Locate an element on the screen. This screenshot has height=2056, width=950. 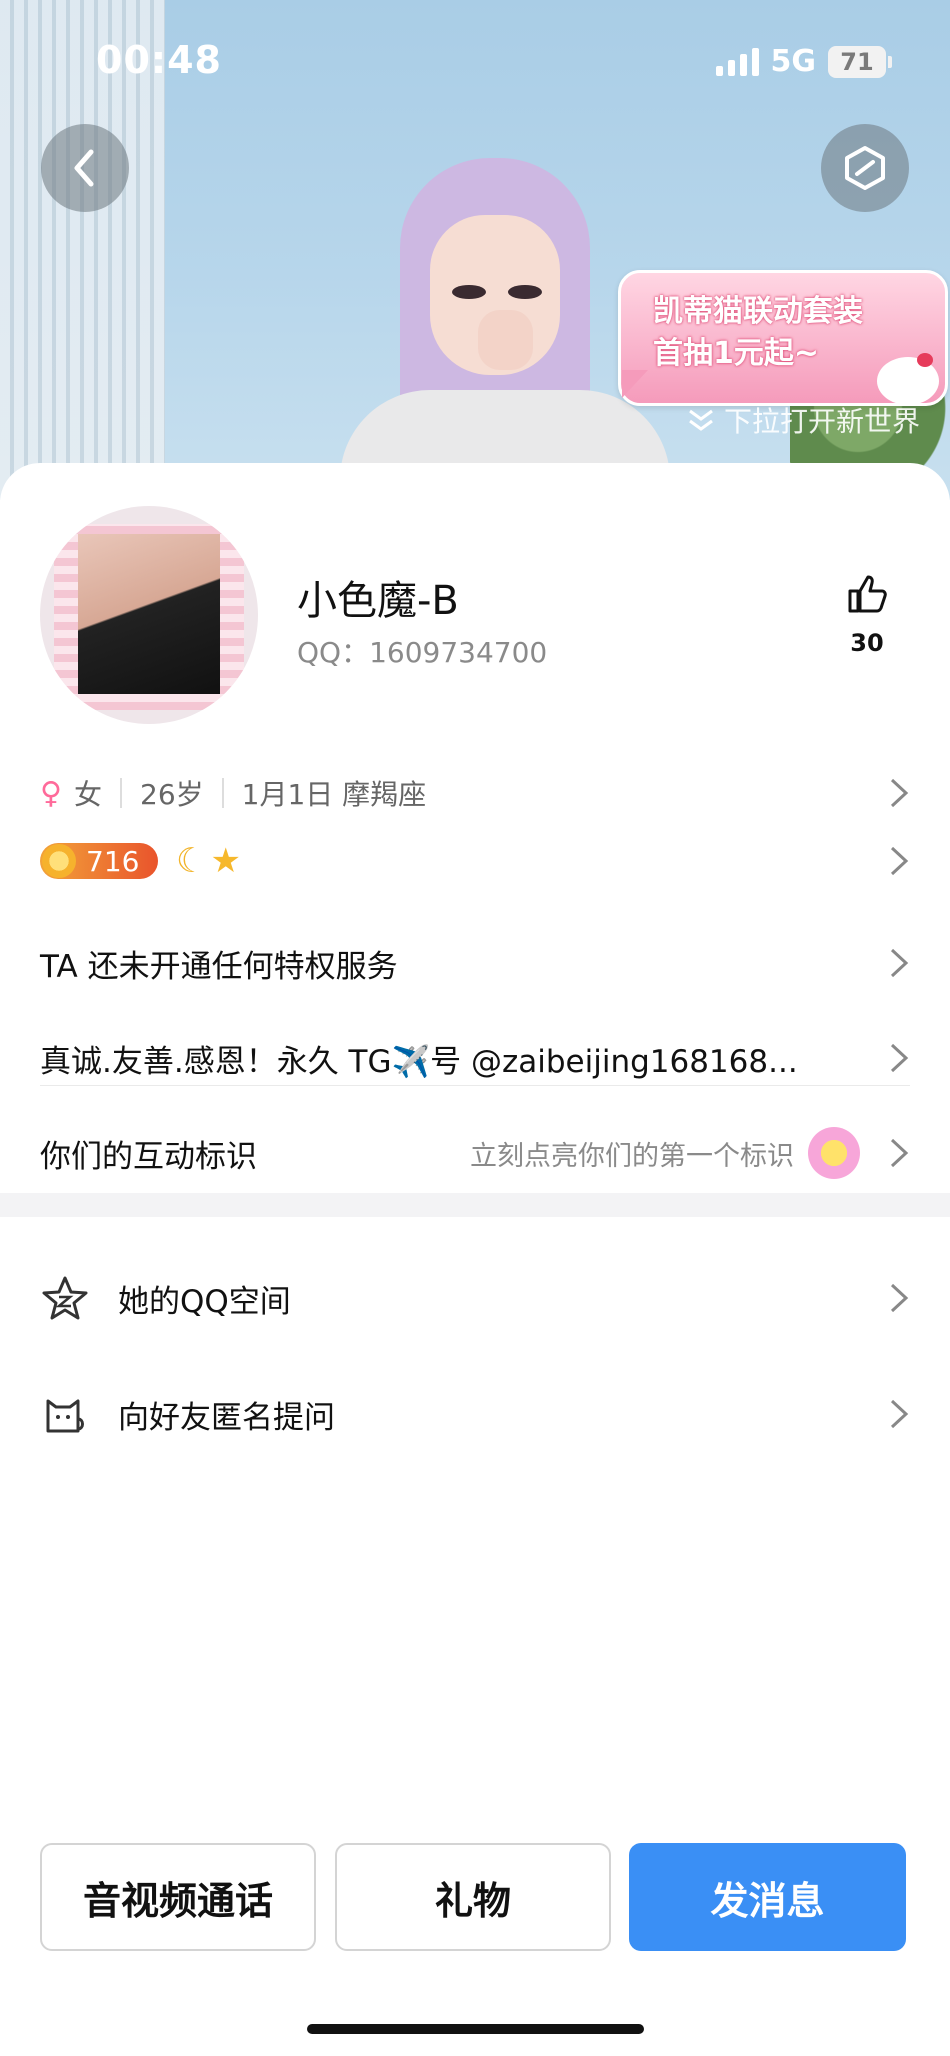
level-badge: 716 is located at coordinates (99, 861).